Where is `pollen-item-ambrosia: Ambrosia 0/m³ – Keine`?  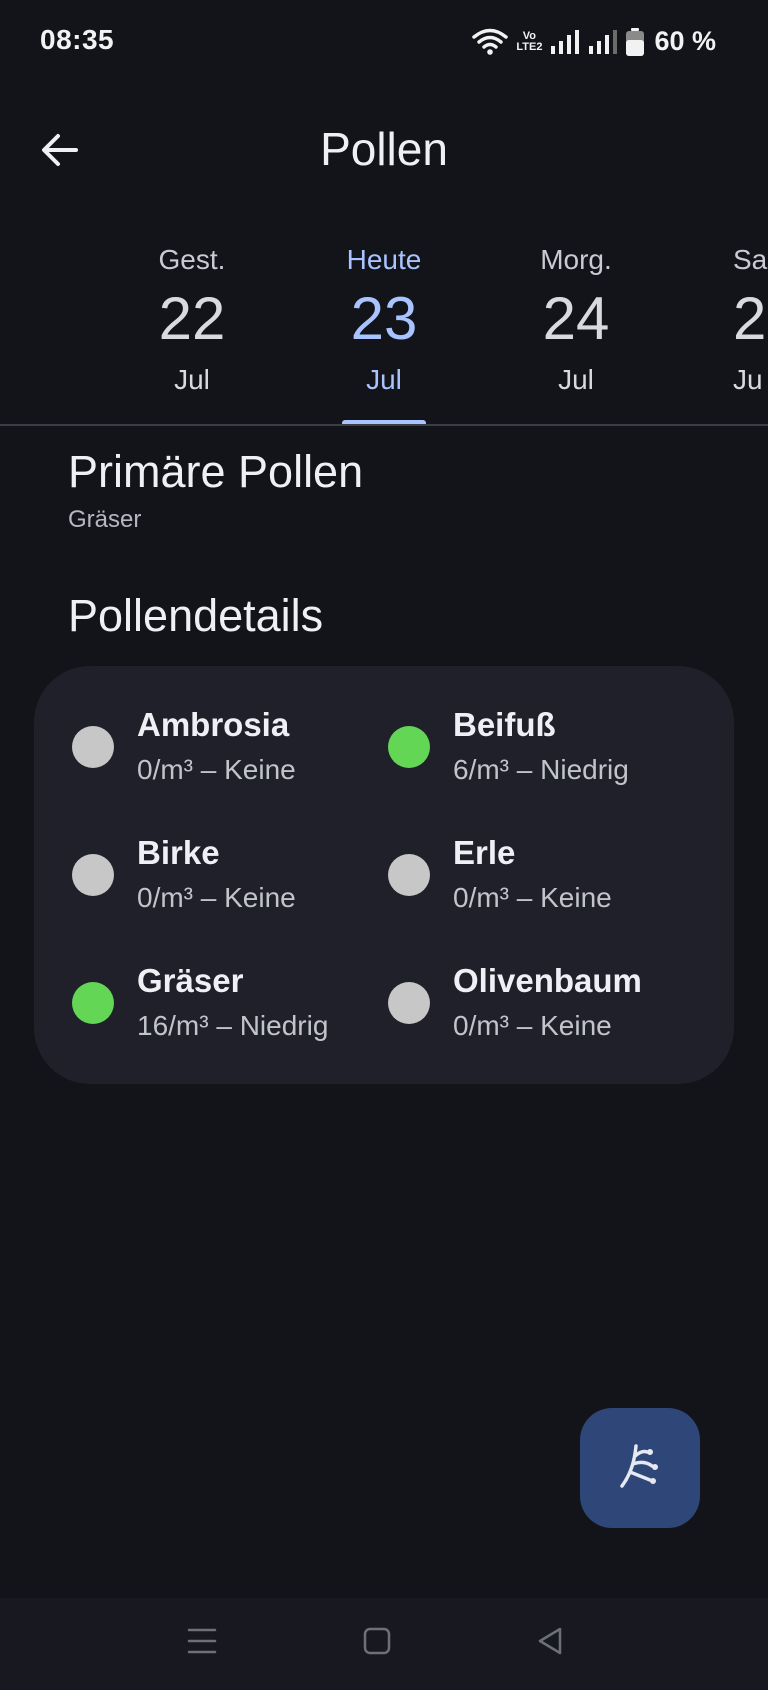 pollen-item-ambrosia: Ambrosia 0/m³ – Keine is located at coordinates (189, 725).